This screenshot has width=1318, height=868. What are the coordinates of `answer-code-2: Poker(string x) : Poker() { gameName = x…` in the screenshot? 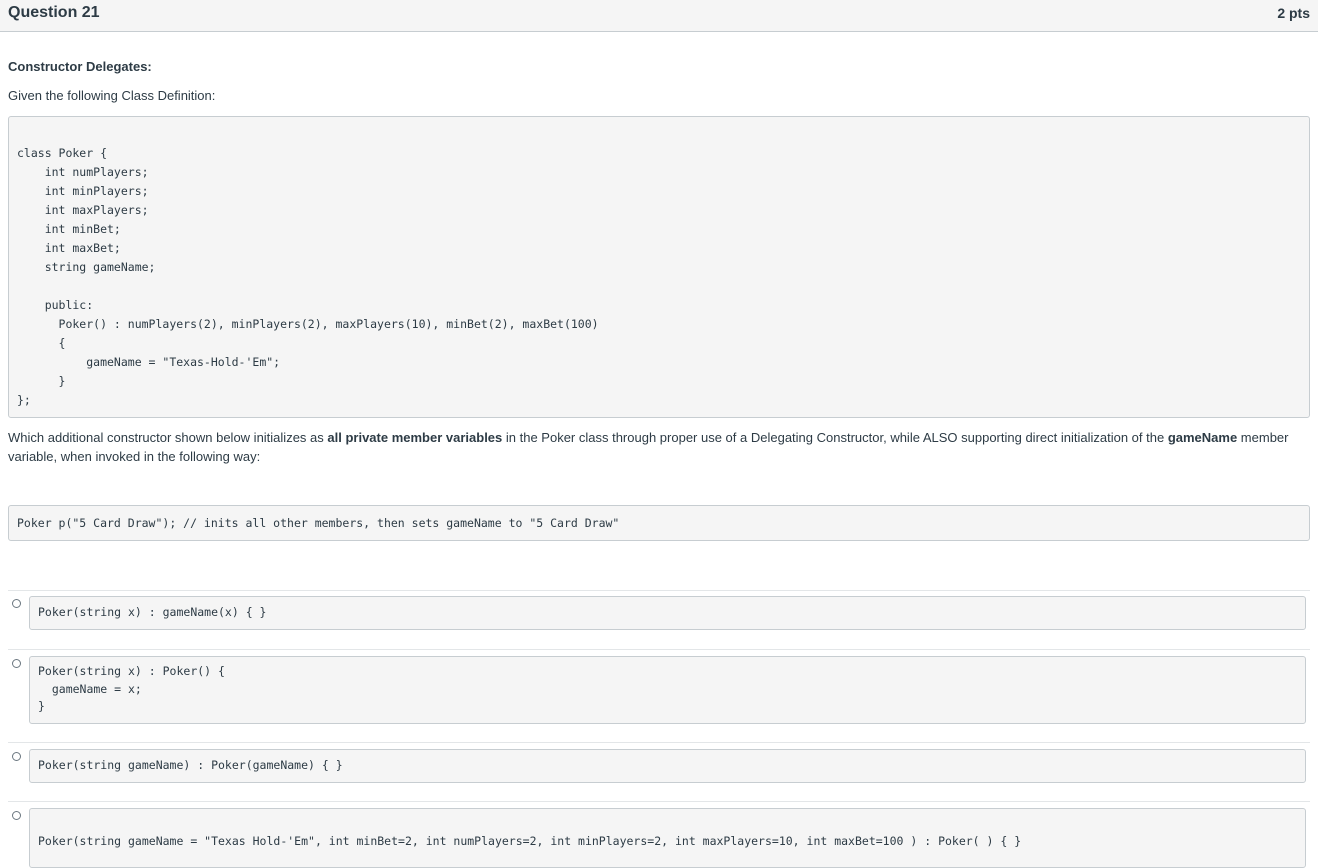 It's located at (131, 688).